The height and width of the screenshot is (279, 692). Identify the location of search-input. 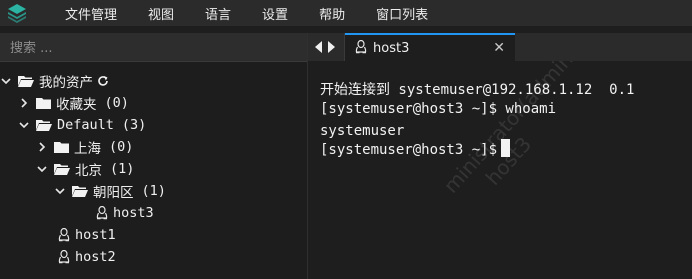
(155, 48).